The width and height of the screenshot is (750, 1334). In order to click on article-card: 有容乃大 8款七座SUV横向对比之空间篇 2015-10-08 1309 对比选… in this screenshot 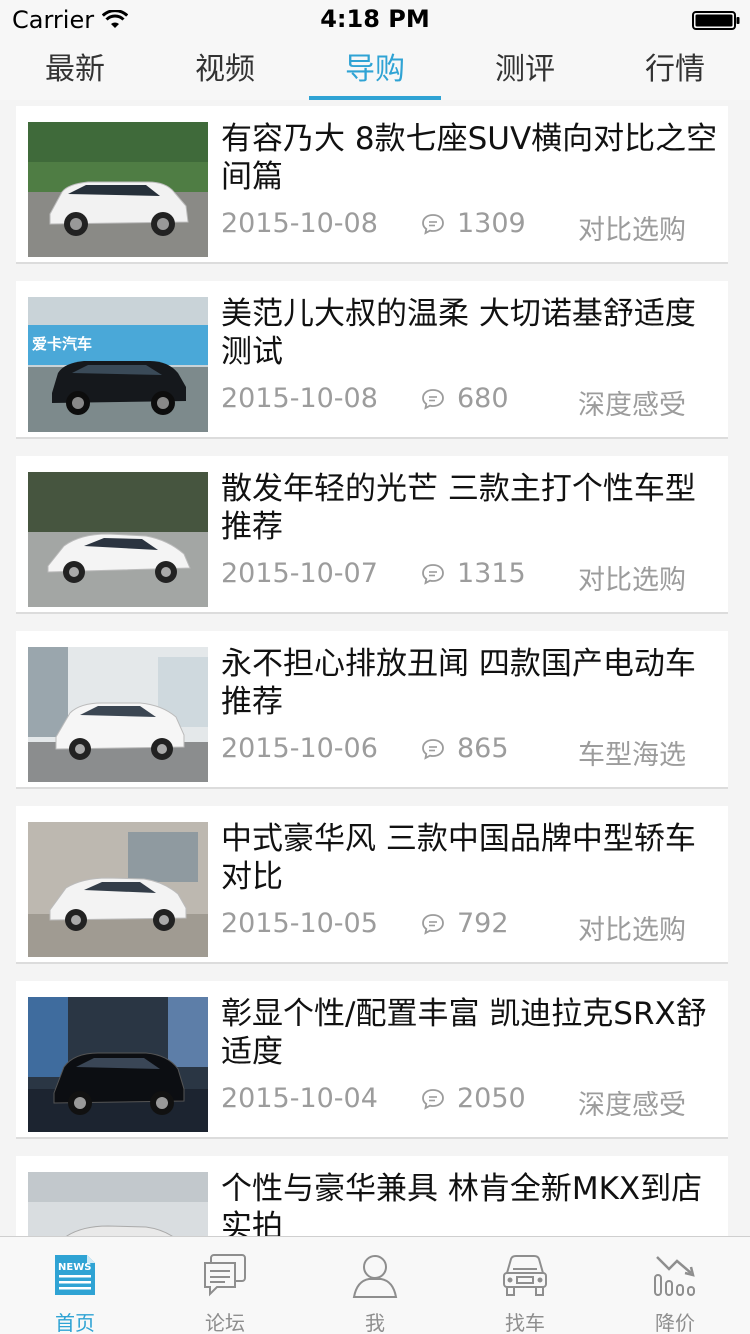, I will do `click(372, 185)`.